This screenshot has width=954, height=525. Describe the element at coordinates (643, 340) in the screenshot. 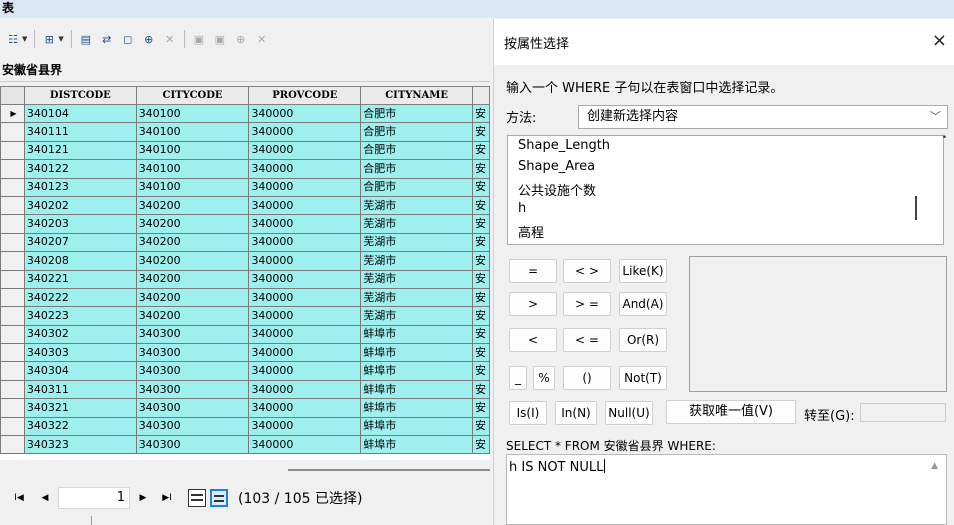

I see `or-button: Or(R)` at that location.